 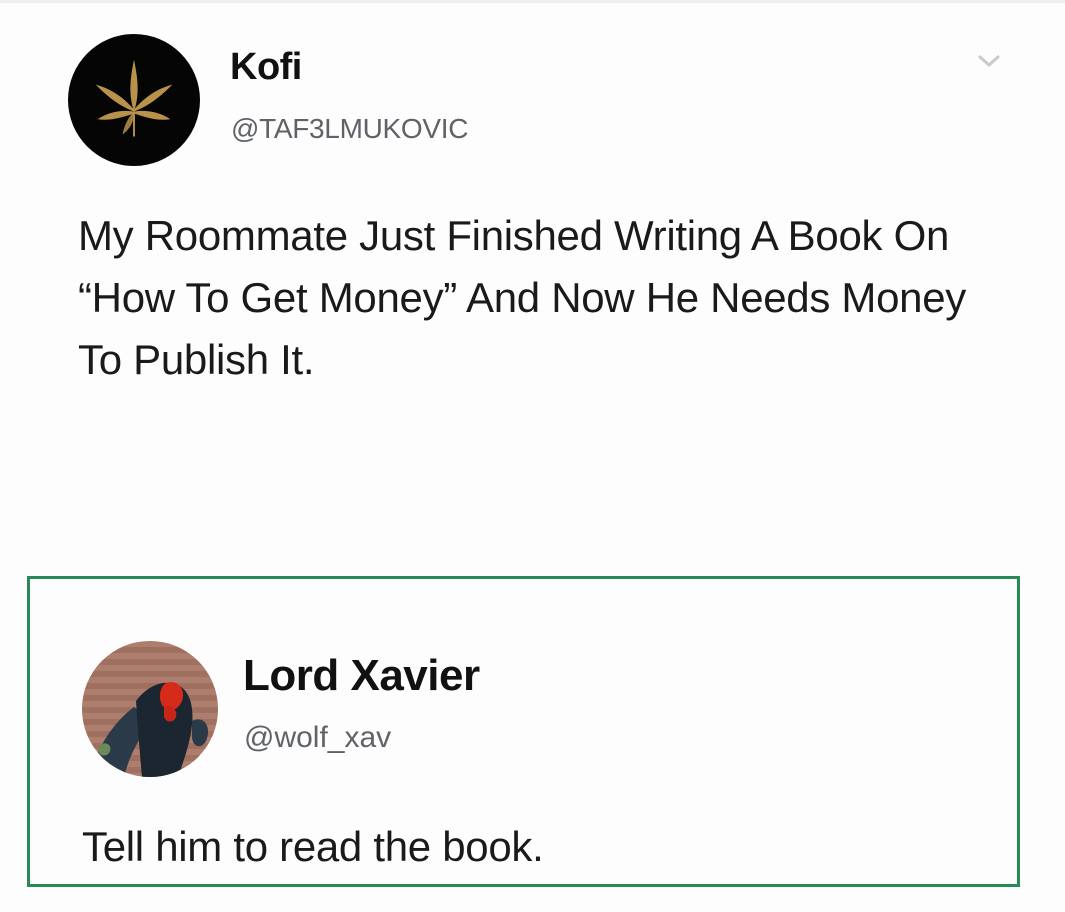 What do you see at coordinates (349, 129) in the screenshot?
I see `author-handle: @TAF3LMUKOVIC` at bounding box center [349, 129].